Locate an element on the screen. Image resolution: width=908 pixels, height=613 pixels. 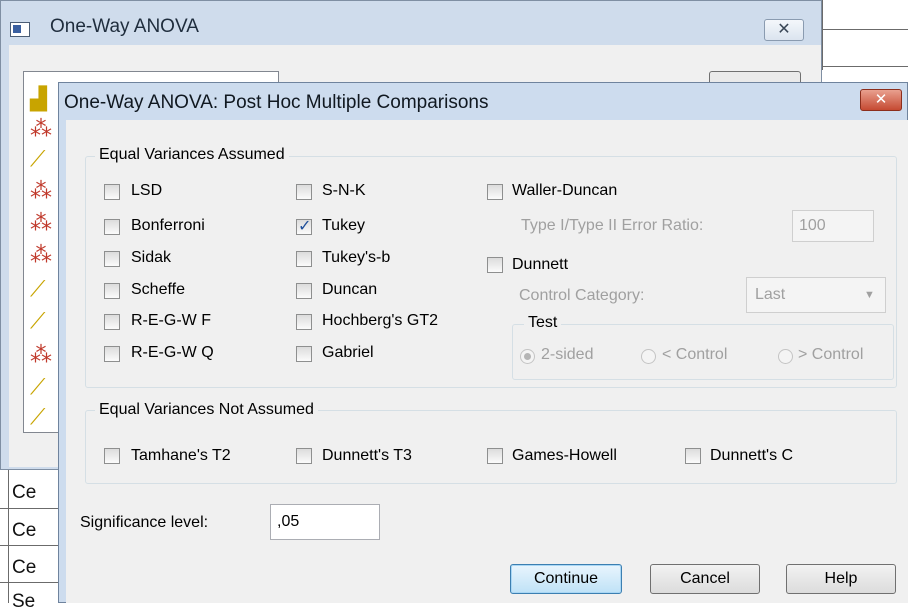
gabriel-checkbox is located at coordinates (304, 354).